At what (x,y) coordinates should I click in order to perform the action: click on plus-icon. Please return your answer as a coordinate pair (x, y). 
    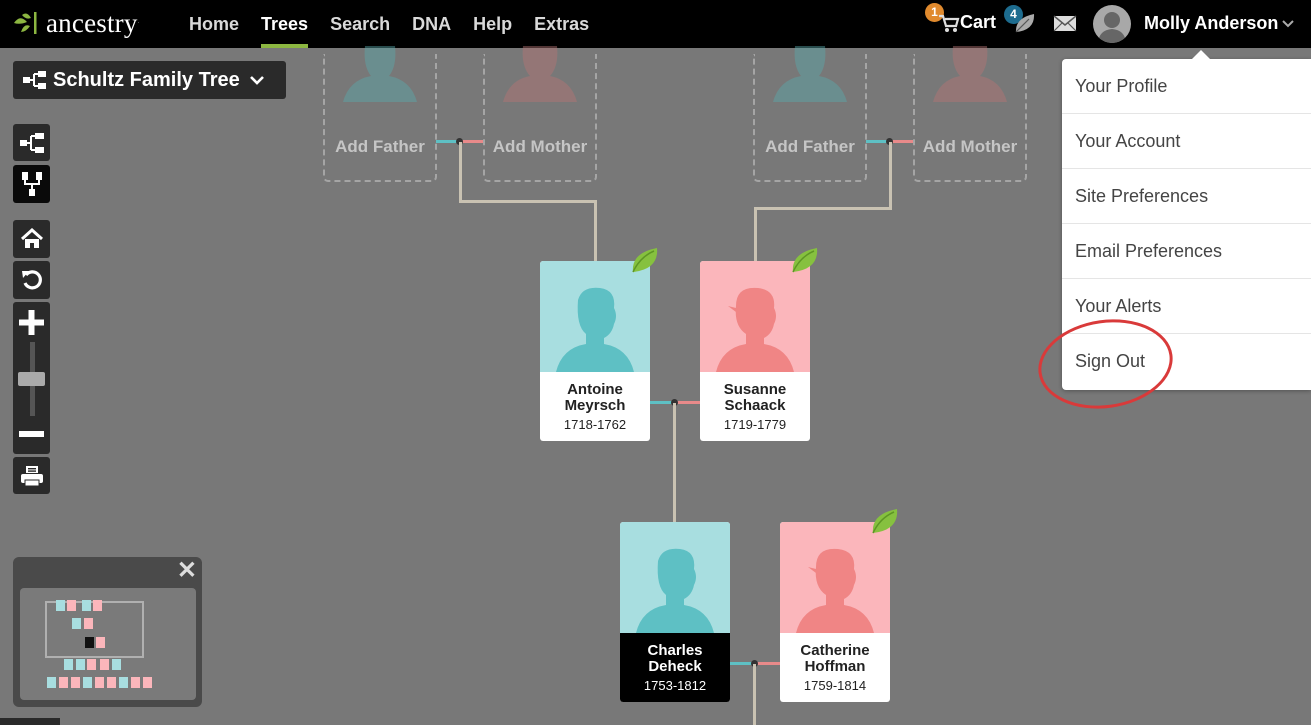
    Looking at the image, I should click on (31, 322).